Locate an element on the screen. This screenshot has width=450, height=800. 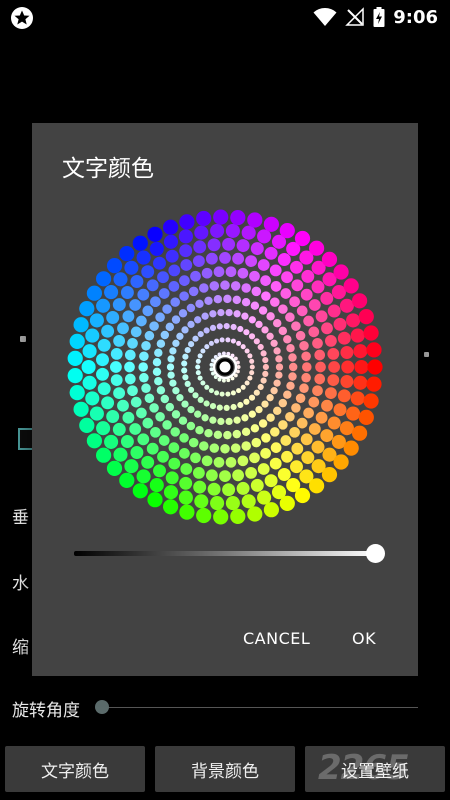
rotate-slider-thumb is located at coordinates (102, 707).